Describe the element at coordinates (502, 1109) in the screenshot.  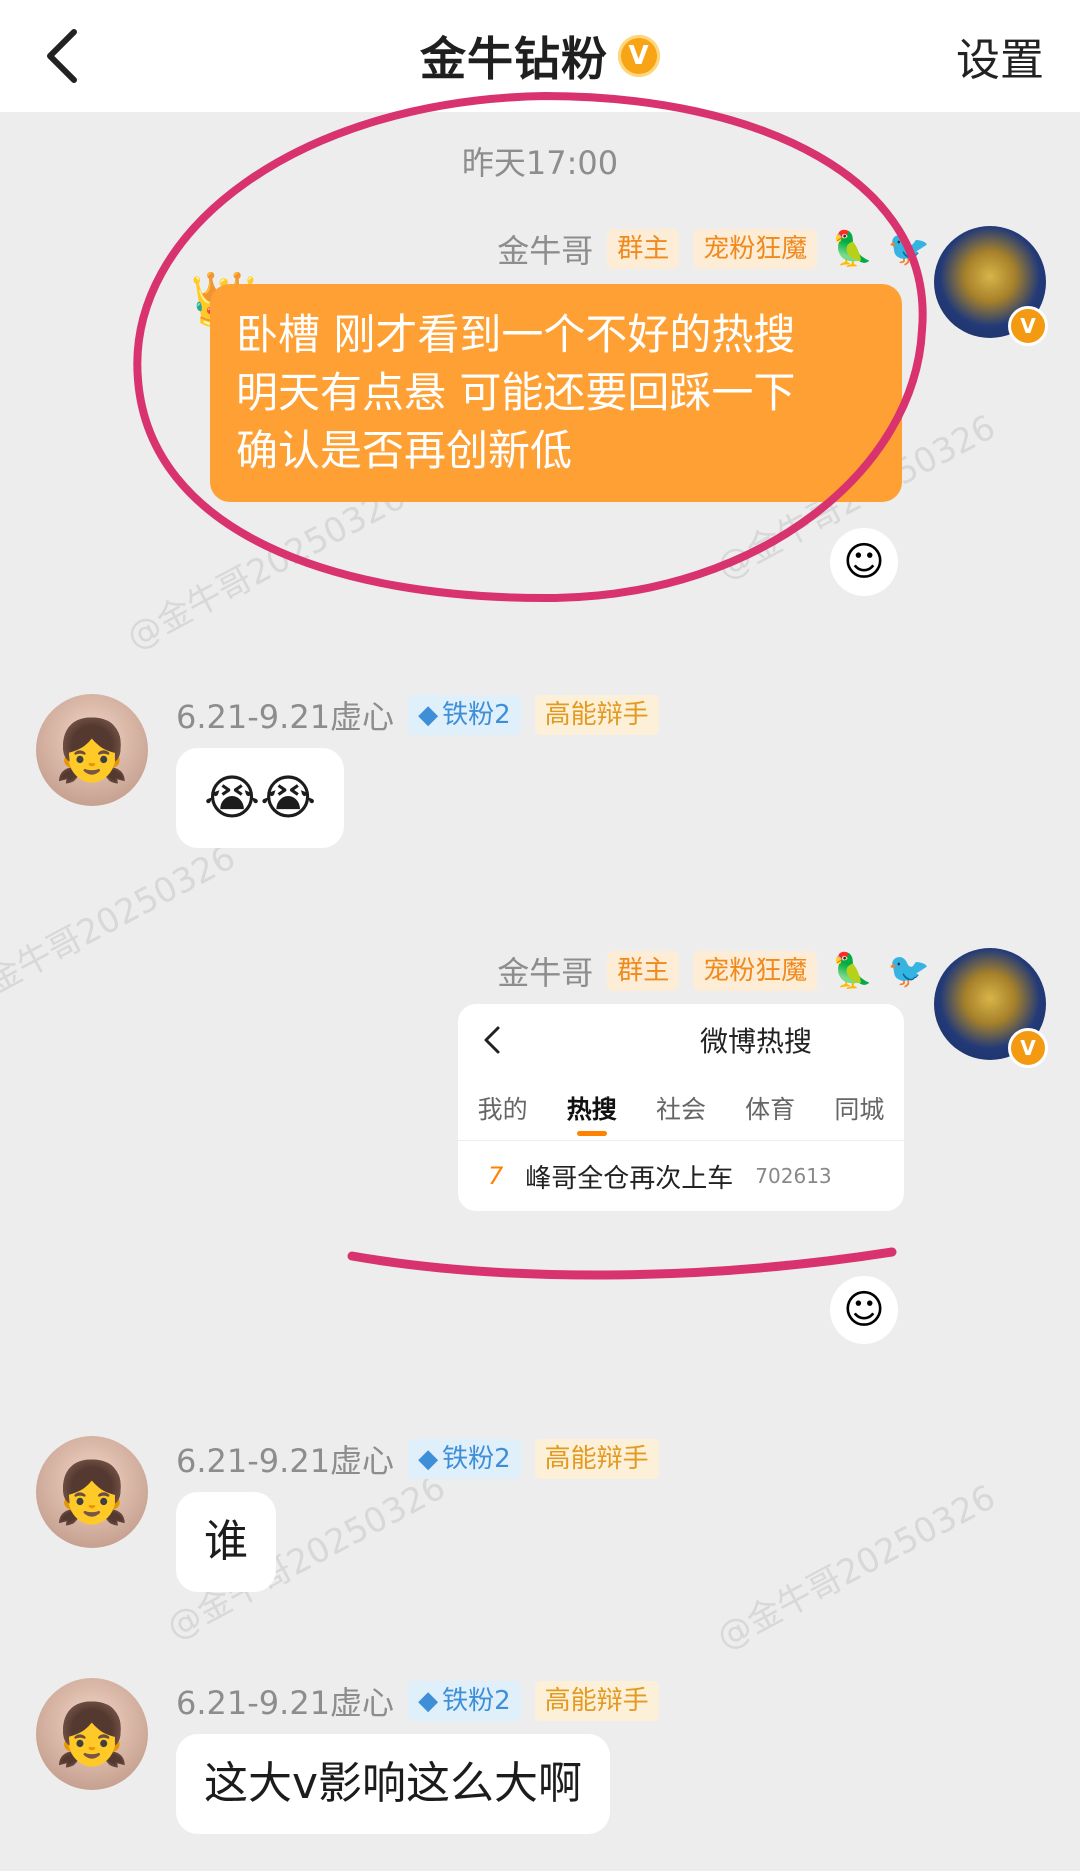
I see `tab-mine: 我的` at that location.